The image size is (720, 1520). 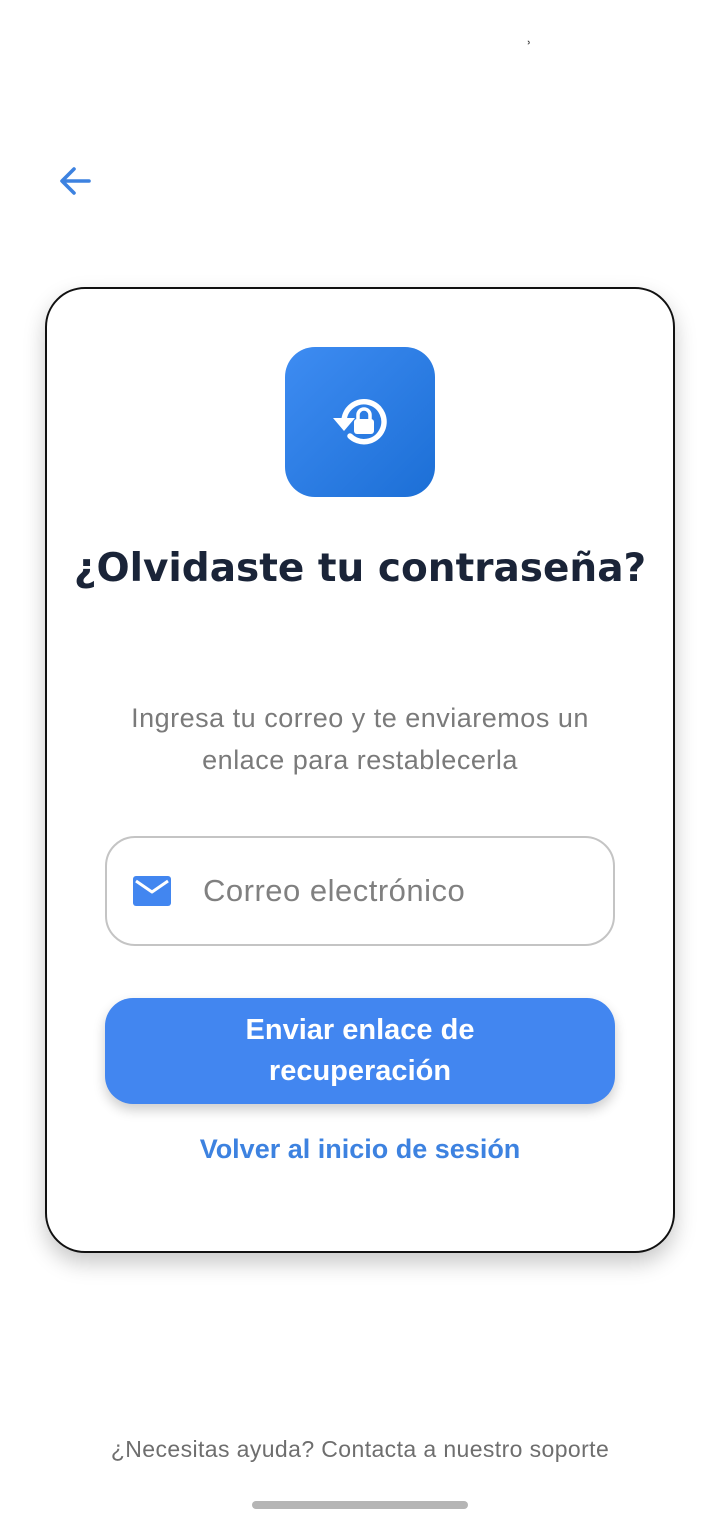 I want to click on email-field, so click(x=360, y=891).